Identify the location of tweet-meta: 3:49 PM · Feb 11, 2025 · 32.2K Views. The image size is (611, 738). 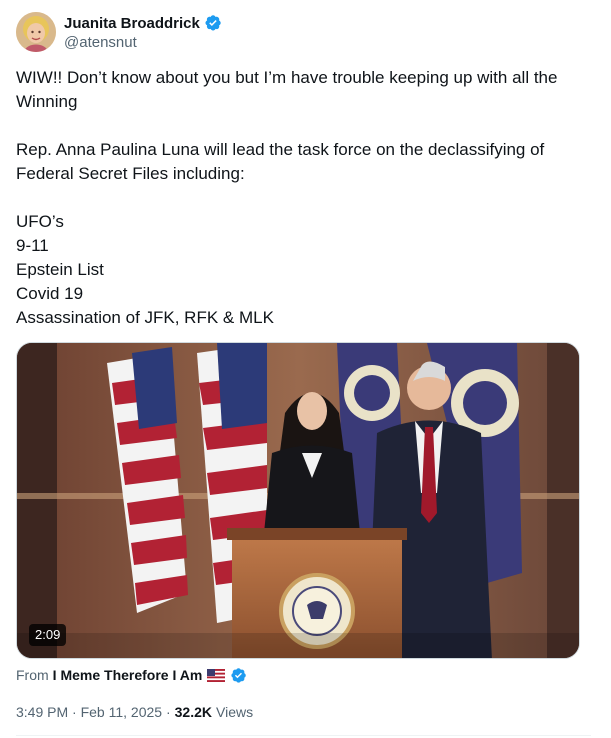
(134, 712).